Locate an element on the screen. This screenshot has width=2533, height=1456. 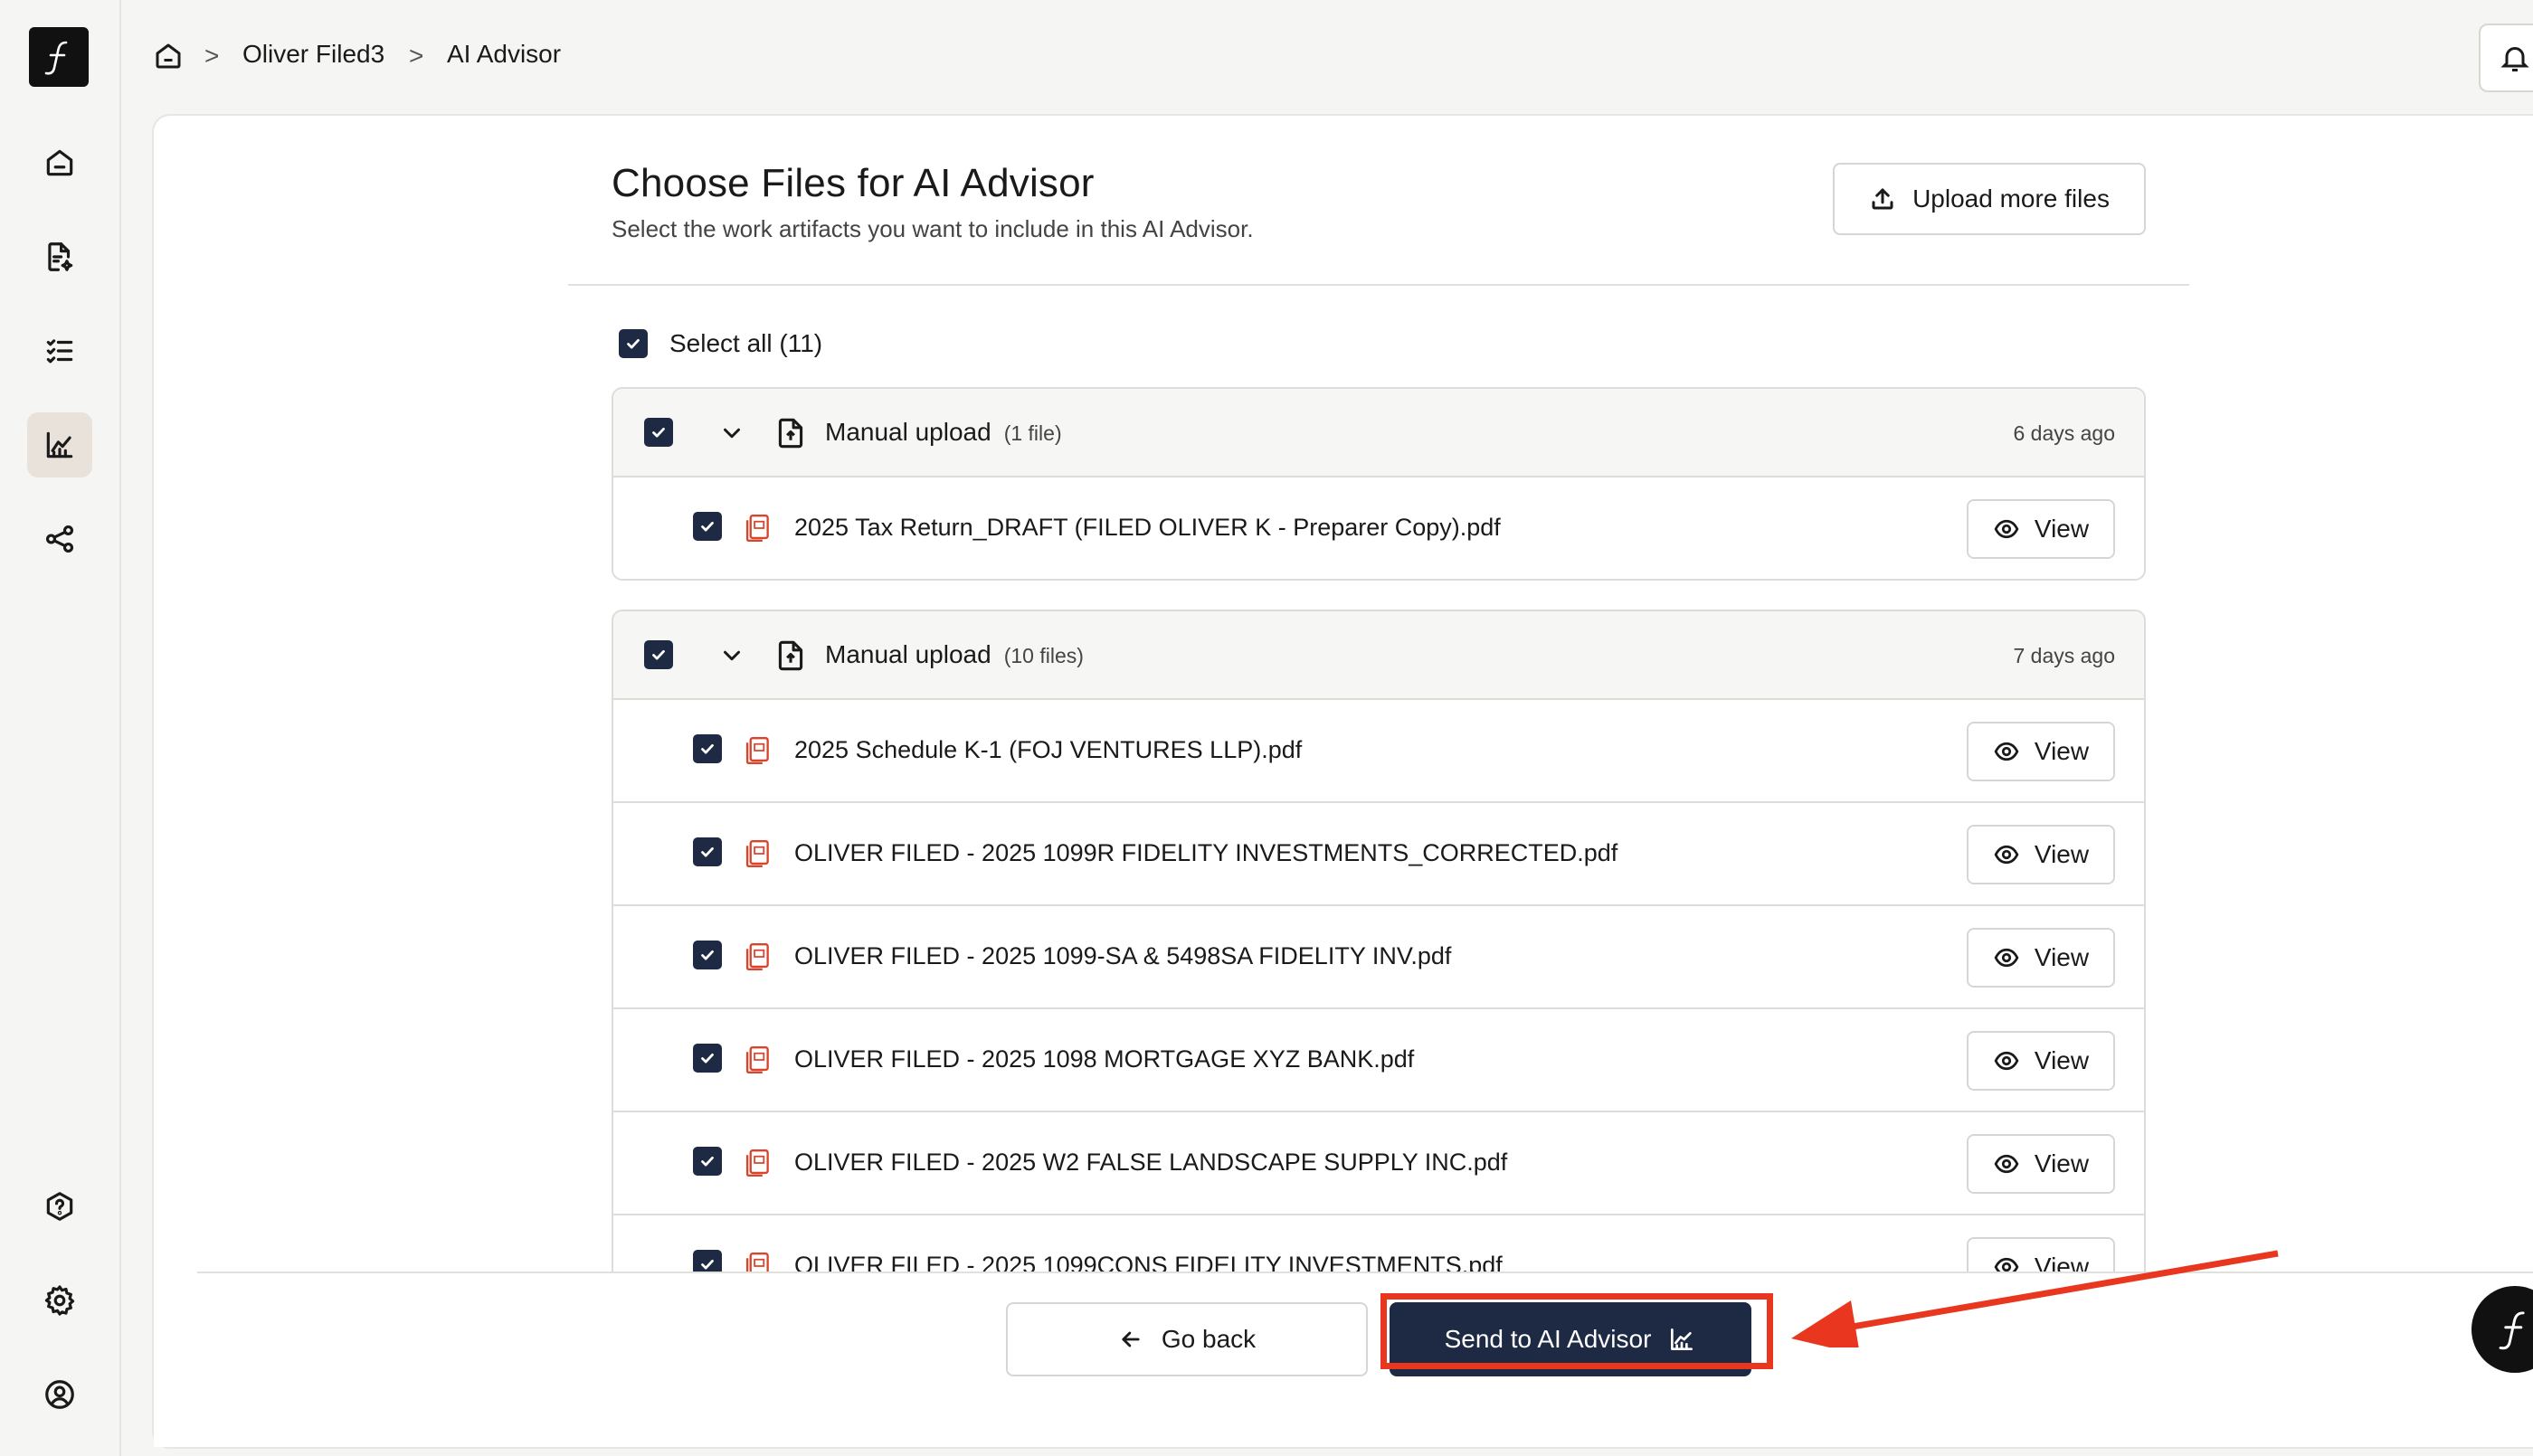
nav-profile is located at coordinates (60, 1394).